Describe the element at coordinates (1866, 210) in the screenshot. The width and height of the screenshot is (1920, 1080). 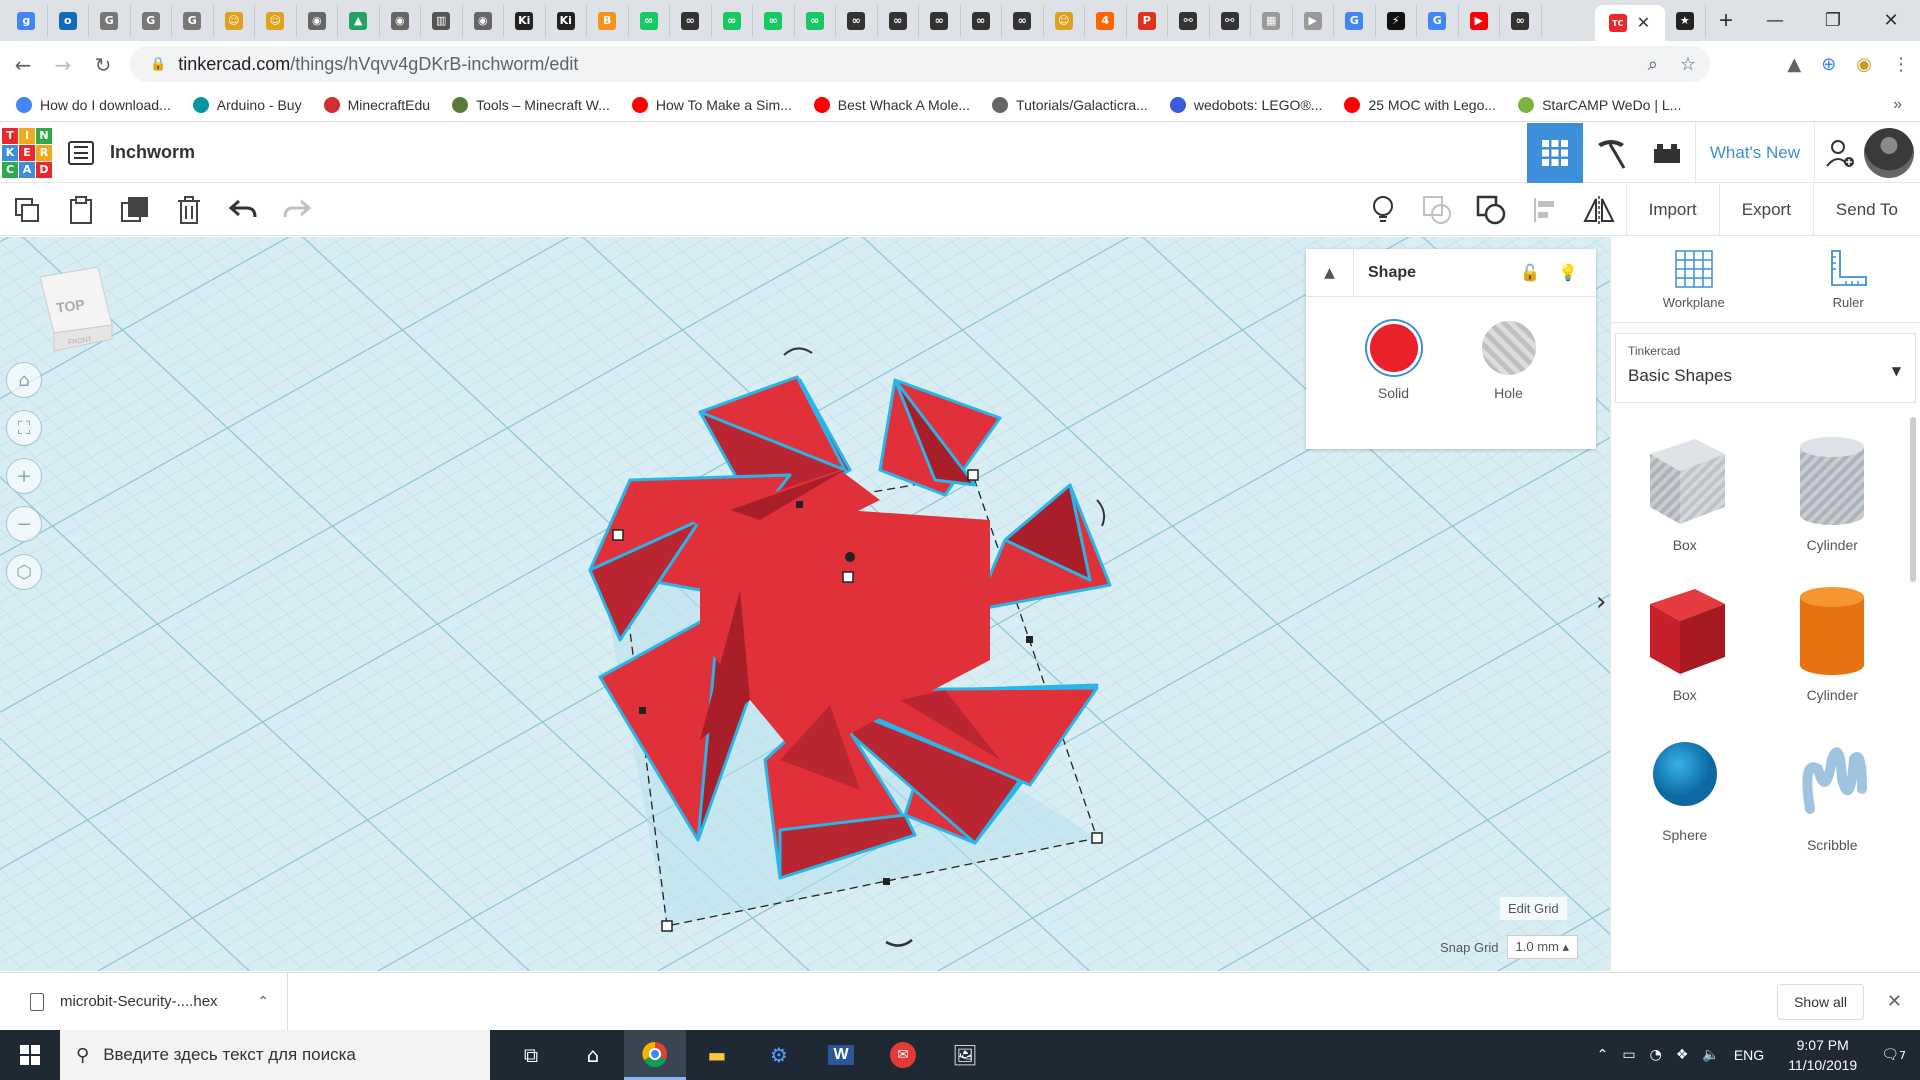
I see `send-to-button: Send To` at that location.